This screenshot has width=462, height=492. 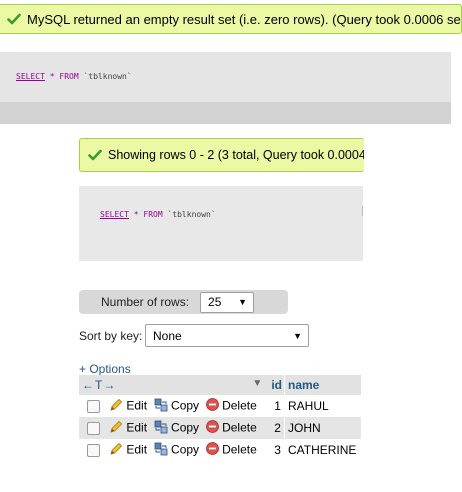 What do you see at coordinates (227, 302) in the screenshot?
I see `number-of-rows-select: 25 ▼` at bounding box center [227, 302].